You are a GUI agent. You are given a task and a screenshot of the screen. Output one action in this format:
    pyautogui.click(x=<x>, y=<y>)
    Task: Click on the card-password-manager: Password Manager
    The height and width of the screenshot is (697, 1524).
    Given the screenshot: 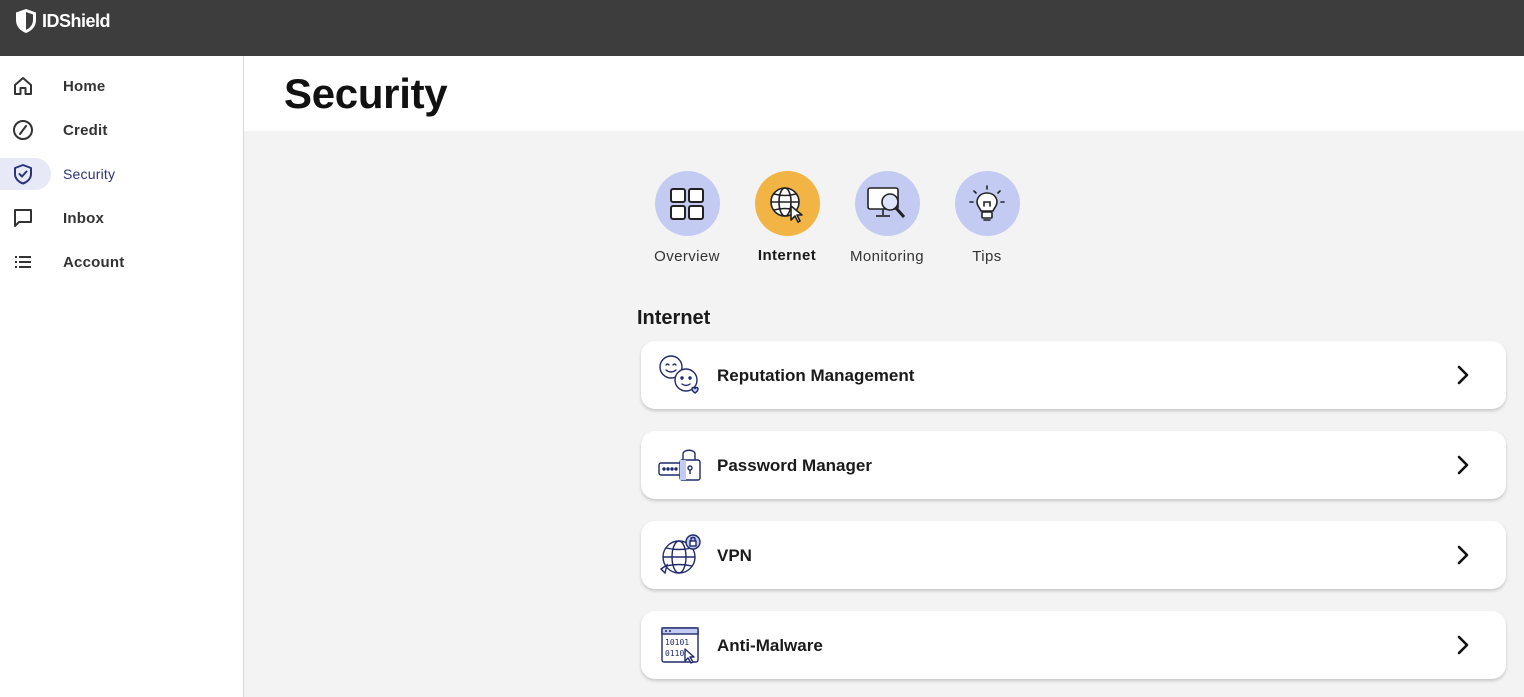 What is the action you would take?
    pyautogui.click(x=1073, y=465)
    